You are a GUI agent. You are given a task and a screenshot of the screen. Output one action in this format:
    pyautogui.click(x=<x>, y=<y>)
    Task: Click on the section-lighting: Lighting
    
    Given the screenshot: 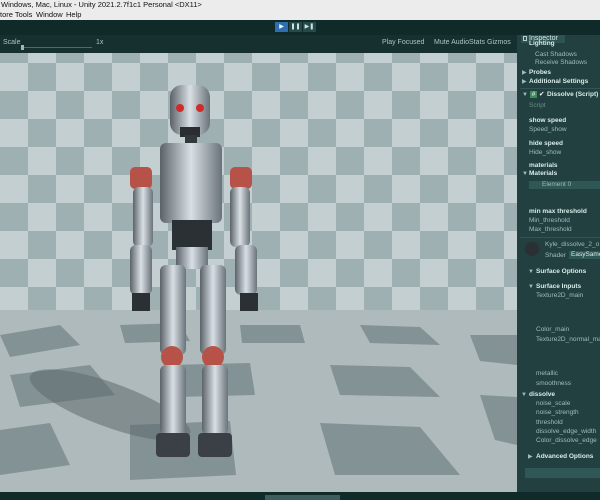 What is the action you would take?
    pyautogui.click(x=542, y=44)
    